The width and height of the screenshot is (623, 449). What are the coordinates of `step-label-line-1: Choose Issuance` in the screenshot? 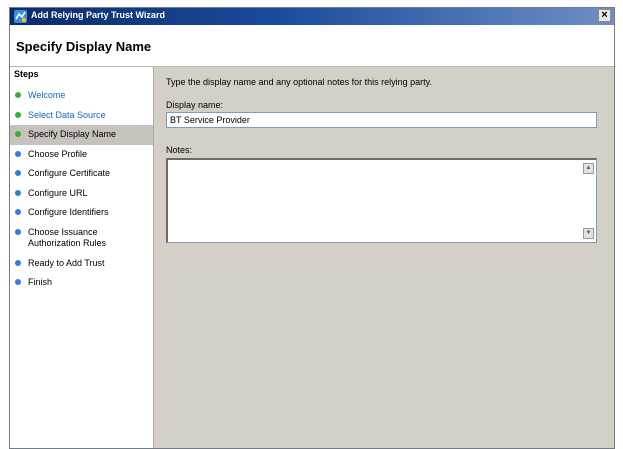 It's located at (63, 231).